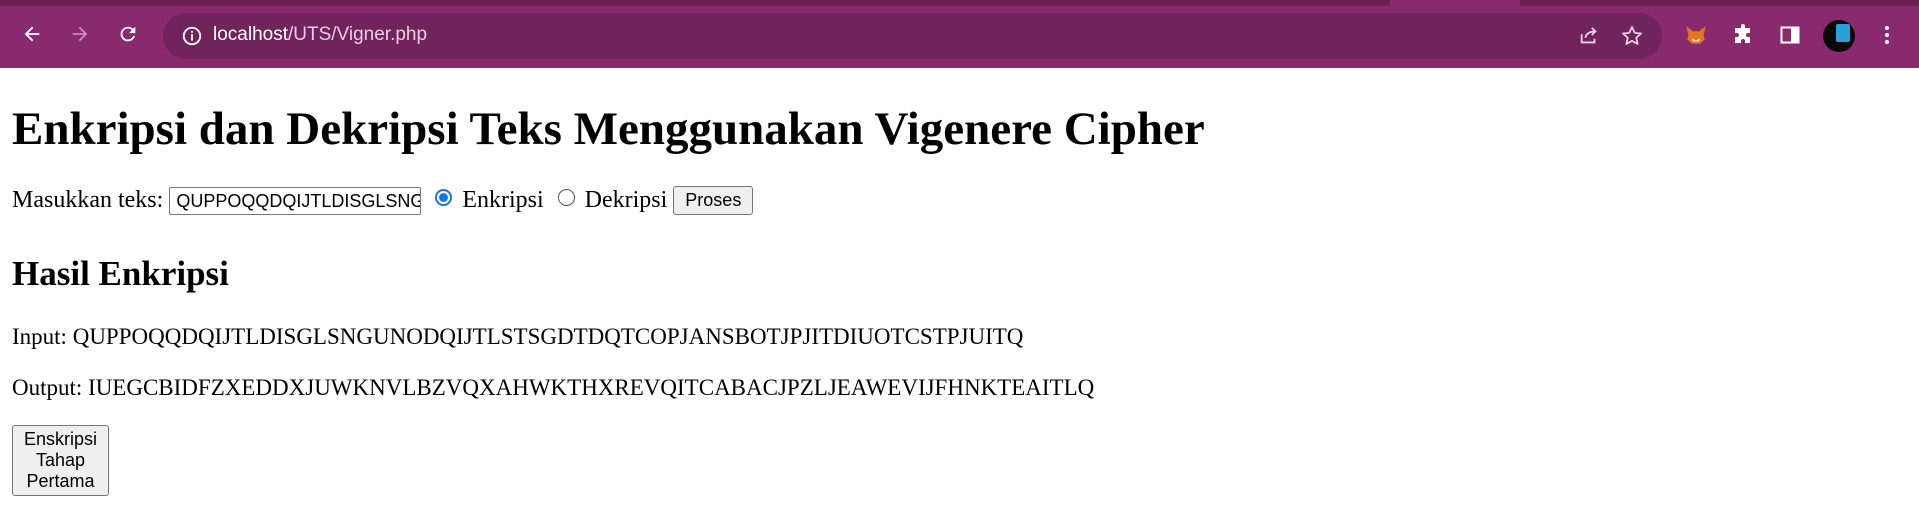 This screenshot has height=520, width=1919. Describe the element at coordinates (250, 34) in the screenshot. I see `url-host: localhost` at that location.